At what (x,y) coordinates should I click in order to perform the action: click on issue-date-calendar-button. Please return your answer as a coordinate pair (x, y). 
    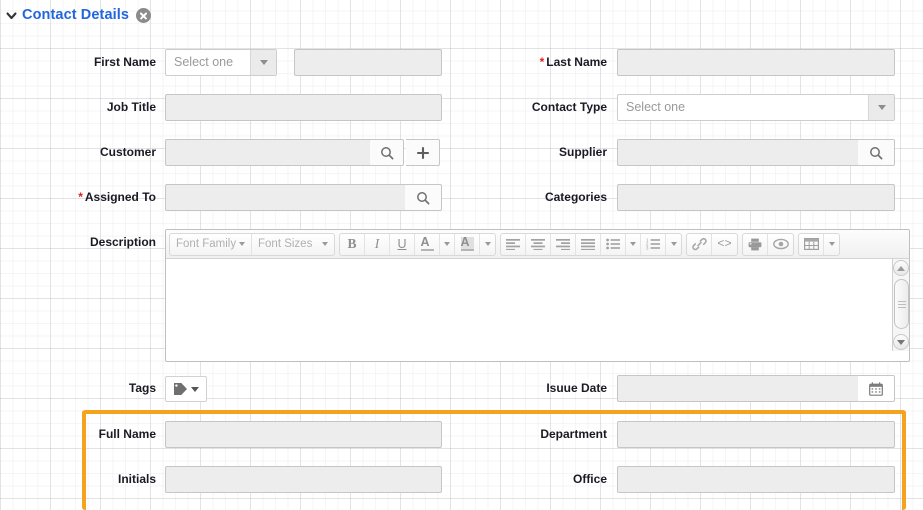
    Looking at the image, I should click on (876, 388).